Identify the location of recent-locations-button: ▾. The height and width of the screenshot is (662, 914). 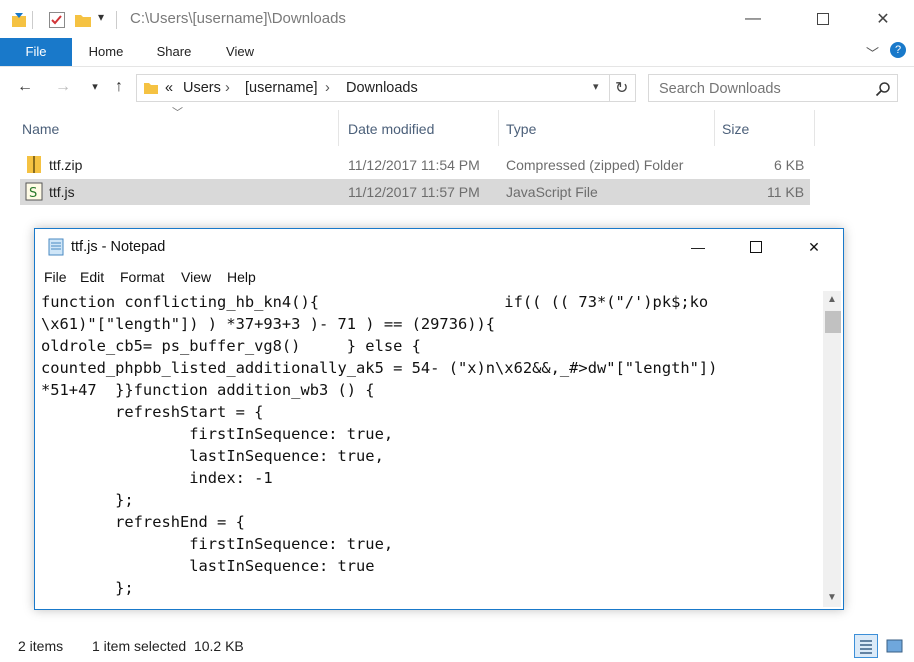
(95, 87).